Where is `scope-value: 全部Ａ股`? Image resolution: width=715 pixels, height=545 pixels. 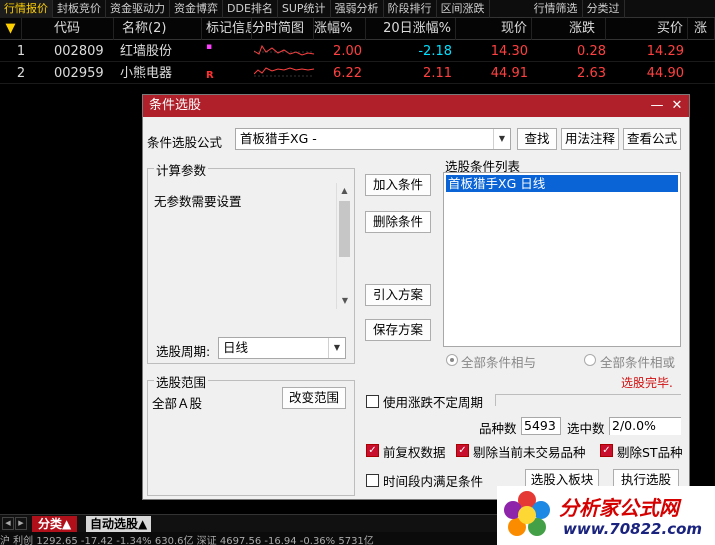
scope-value: 全部Ａ股 is located at coordinates (177, 403).